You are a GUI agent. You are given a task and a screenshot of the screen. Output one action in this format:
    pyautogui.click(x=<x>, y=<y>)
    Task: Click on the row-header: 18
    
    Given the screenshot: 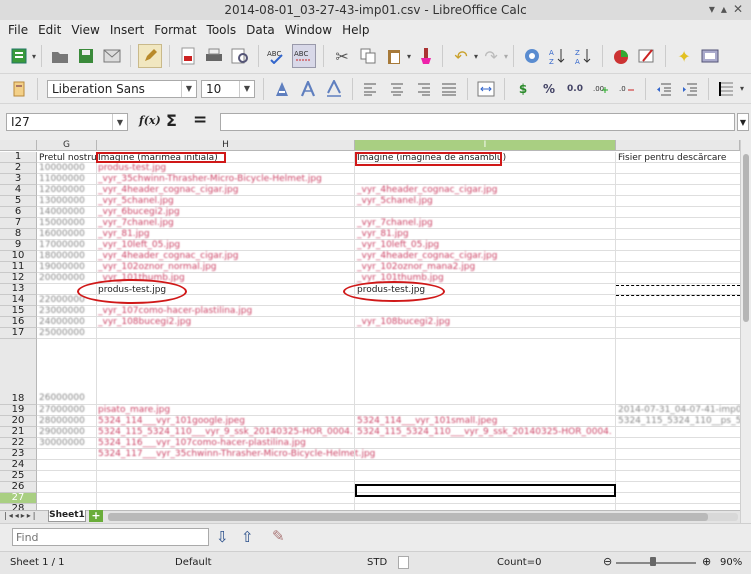 What is the action you would take?
    pyautogui.click(x=18, y=372)
    